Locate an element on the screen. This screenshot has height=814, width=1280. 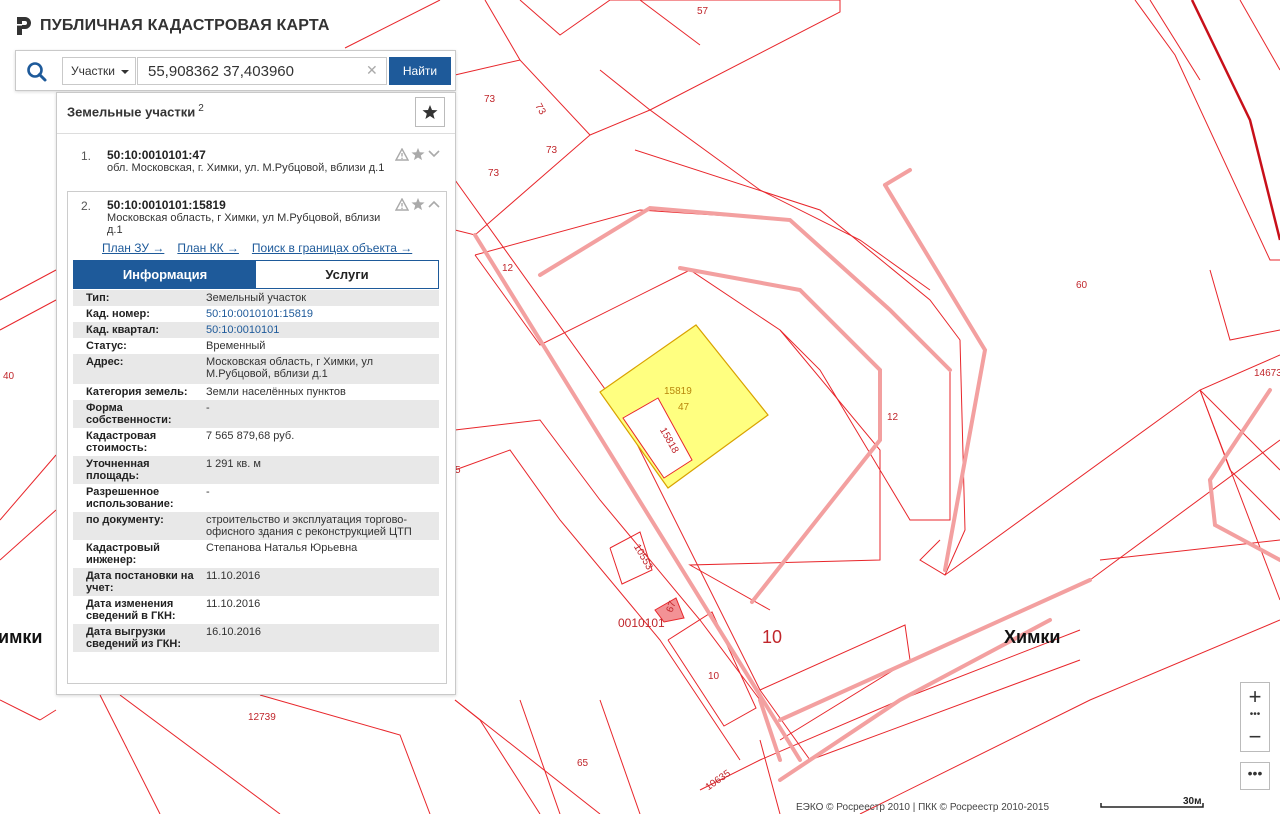
search-in-bounds-link: Поиск в границах объекта → is located at coordinates (332, 248).